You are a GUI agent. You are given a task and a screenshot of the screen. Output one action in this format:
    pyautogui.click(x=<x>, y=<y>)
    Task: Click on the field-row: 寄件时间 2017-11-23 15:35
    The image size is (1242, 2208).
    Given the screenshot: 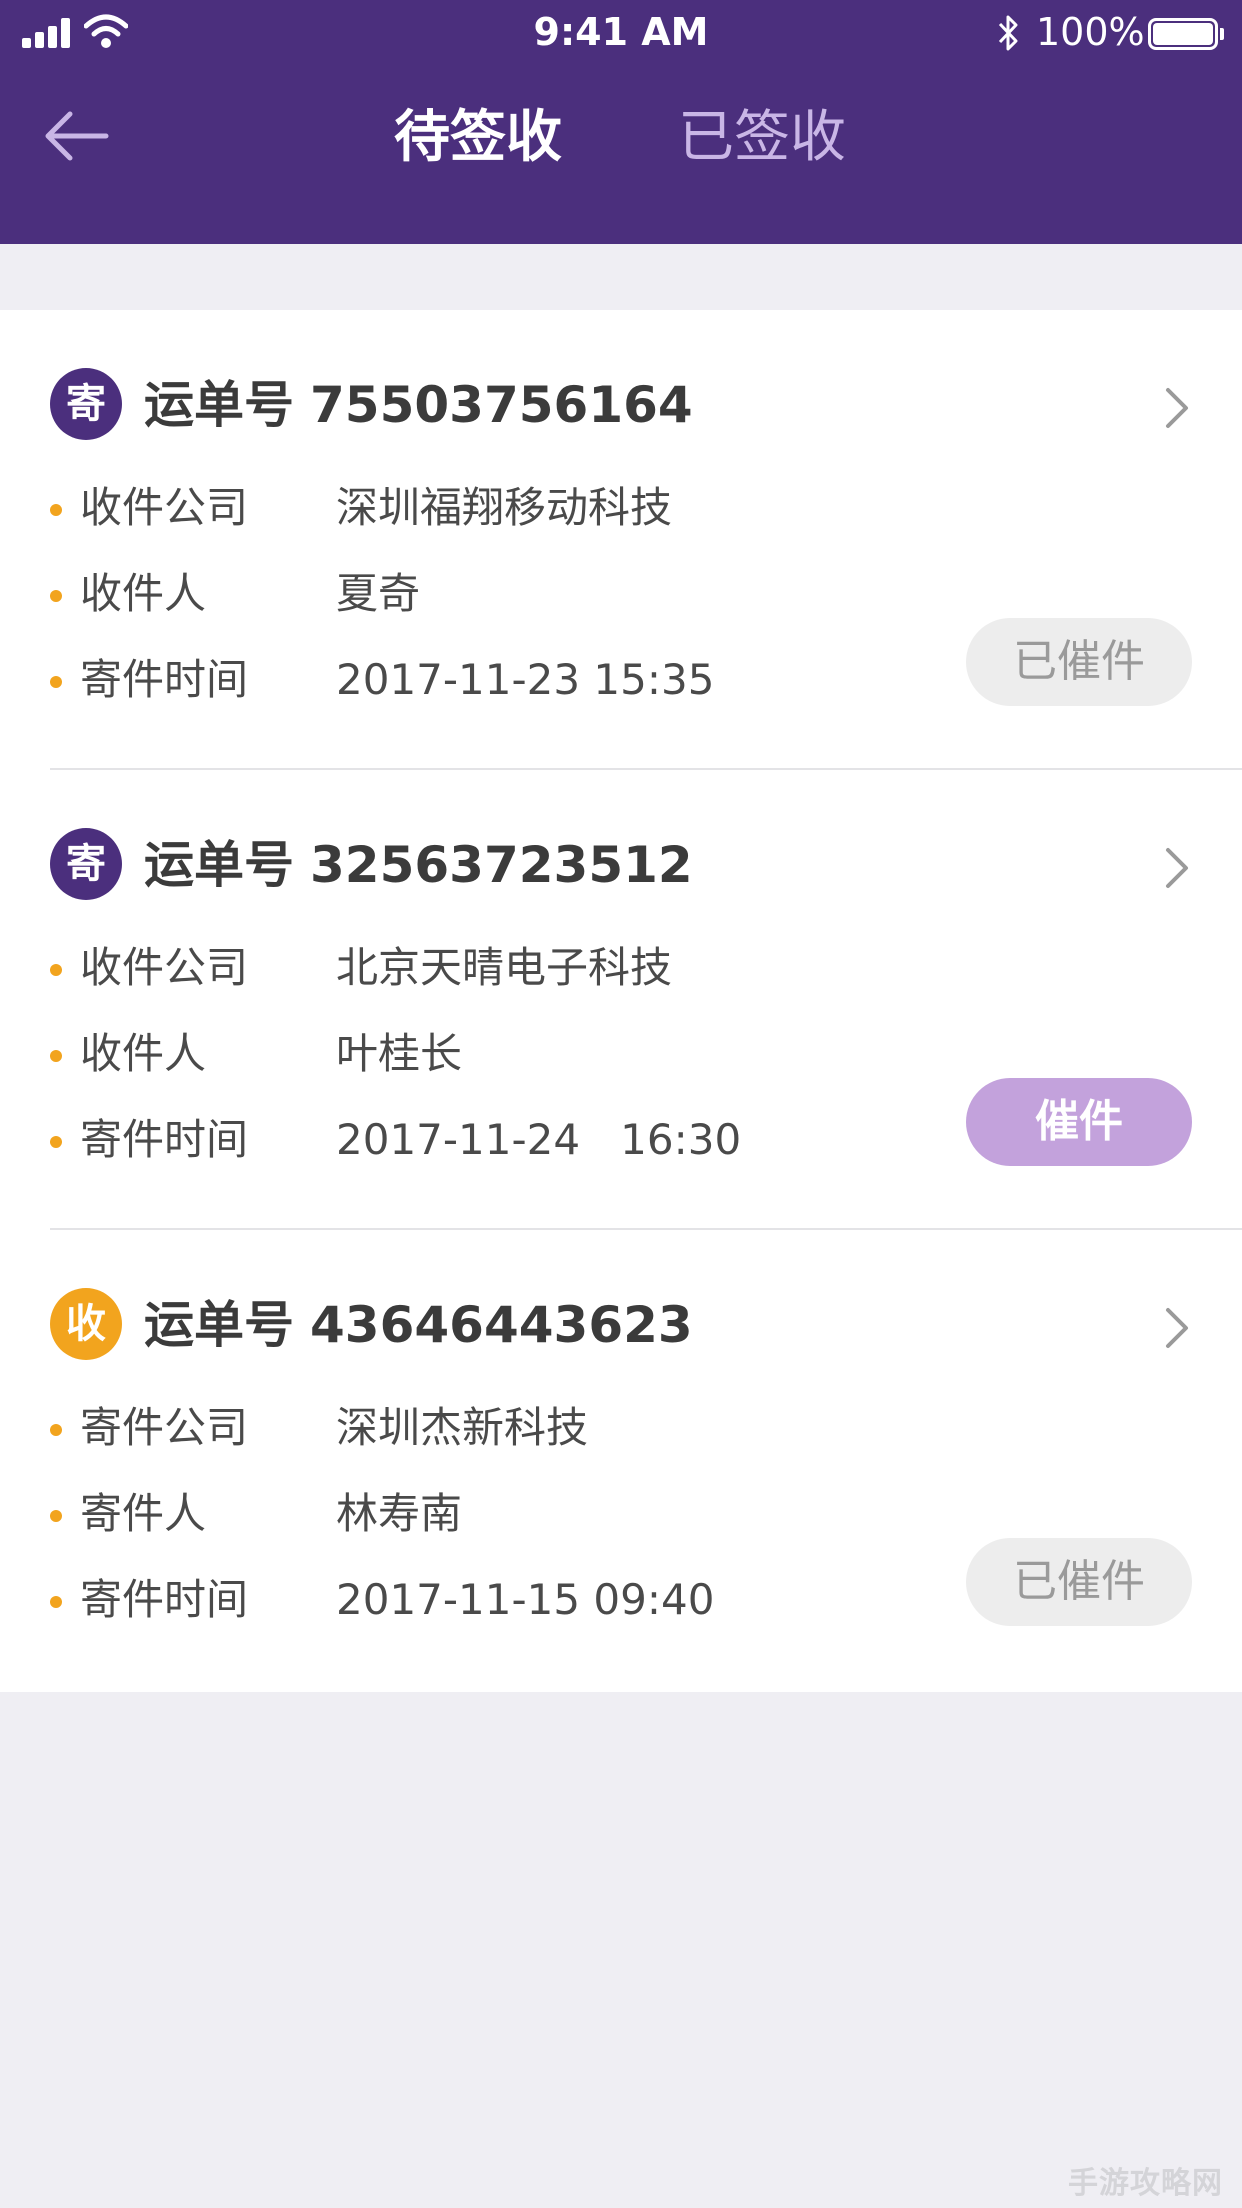 What is the action you would take?
    pyautogui.click(x=500, y=680)
    